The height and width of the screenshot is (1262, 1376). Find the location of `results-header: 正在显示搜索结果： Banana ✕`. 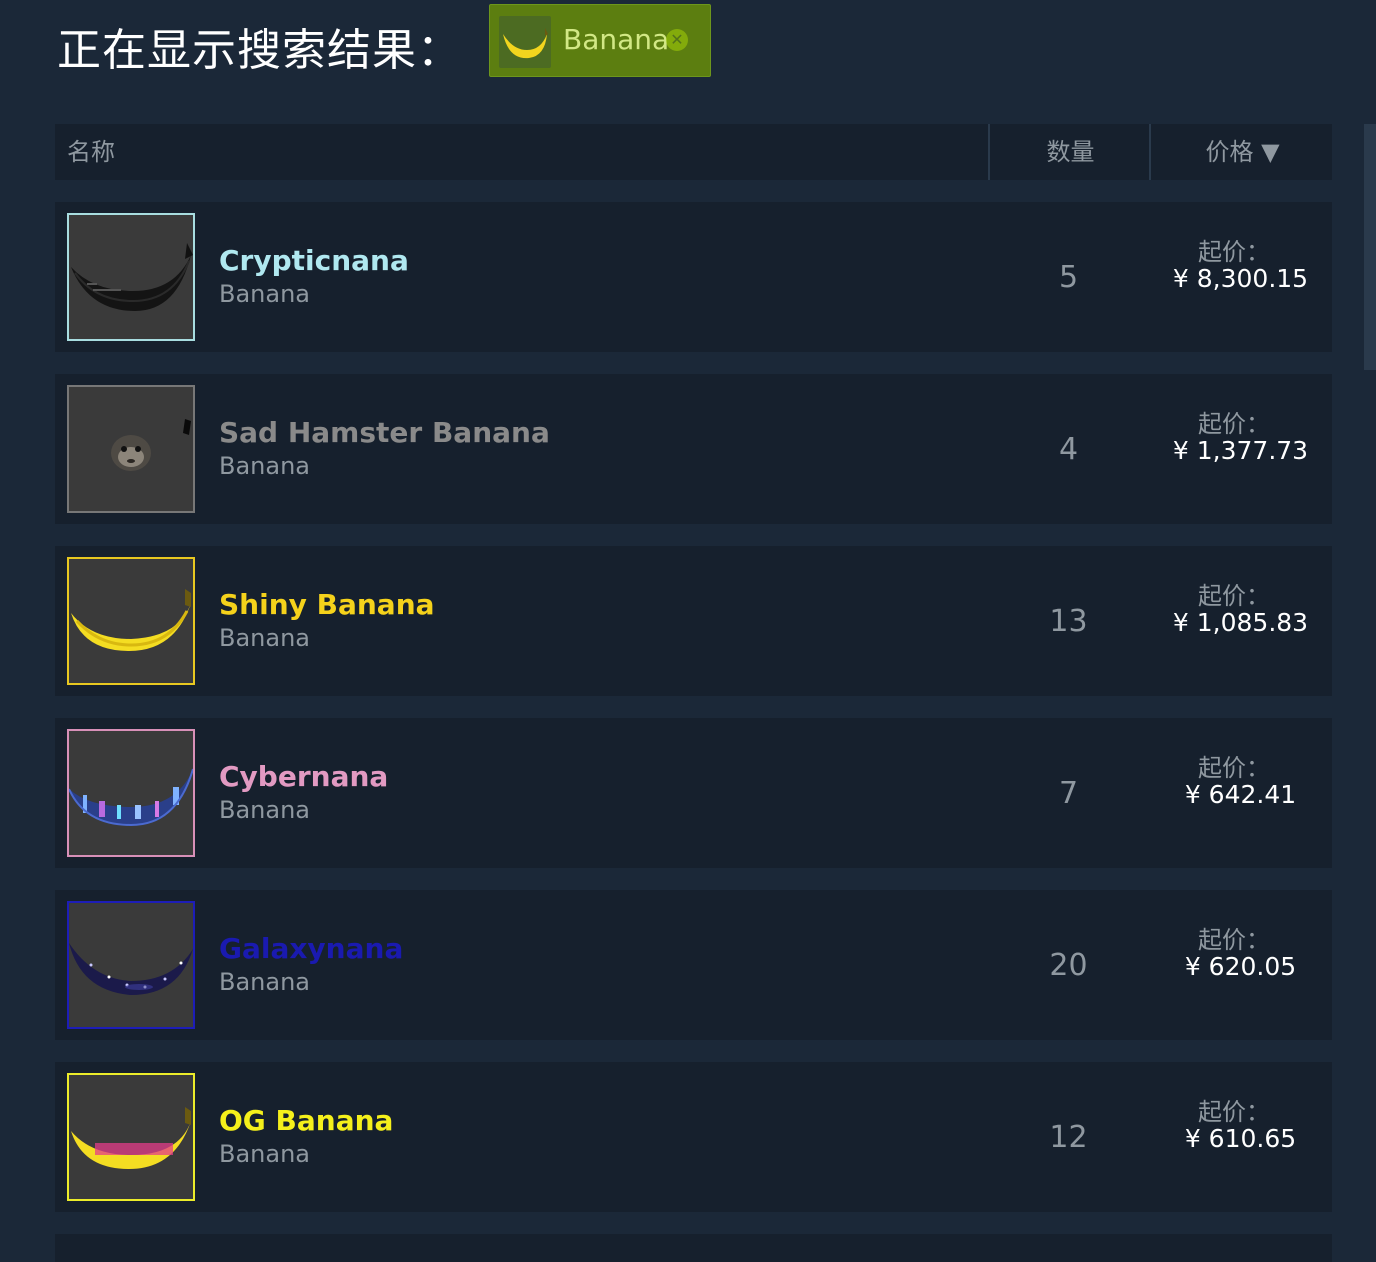

results-header: 正在显示搜索结果： Banana ✕ is located at coordinates (688, 50).